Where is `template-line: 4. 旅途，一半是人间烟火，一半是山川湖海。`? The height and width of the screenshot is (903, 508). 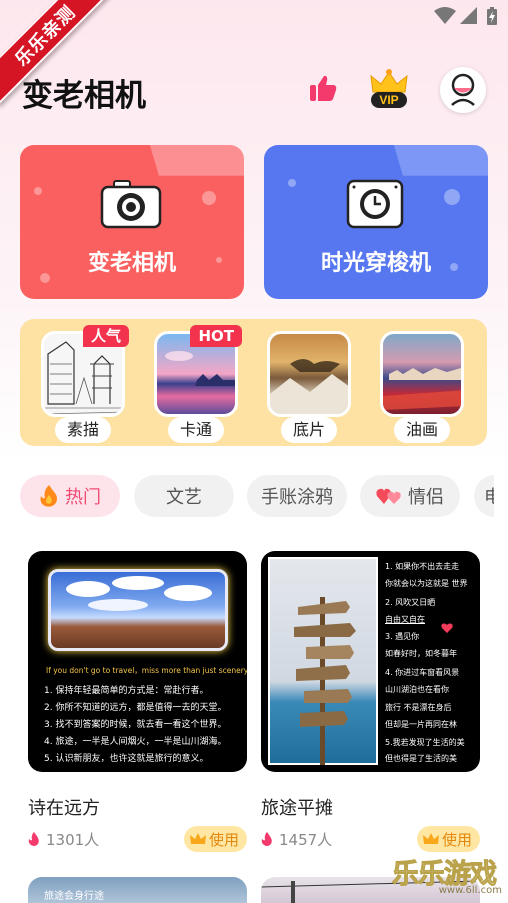 template-line: 4. 旅途，一半是人间烟火，一半是山川湖海。 is located at coordinates (135, 742).